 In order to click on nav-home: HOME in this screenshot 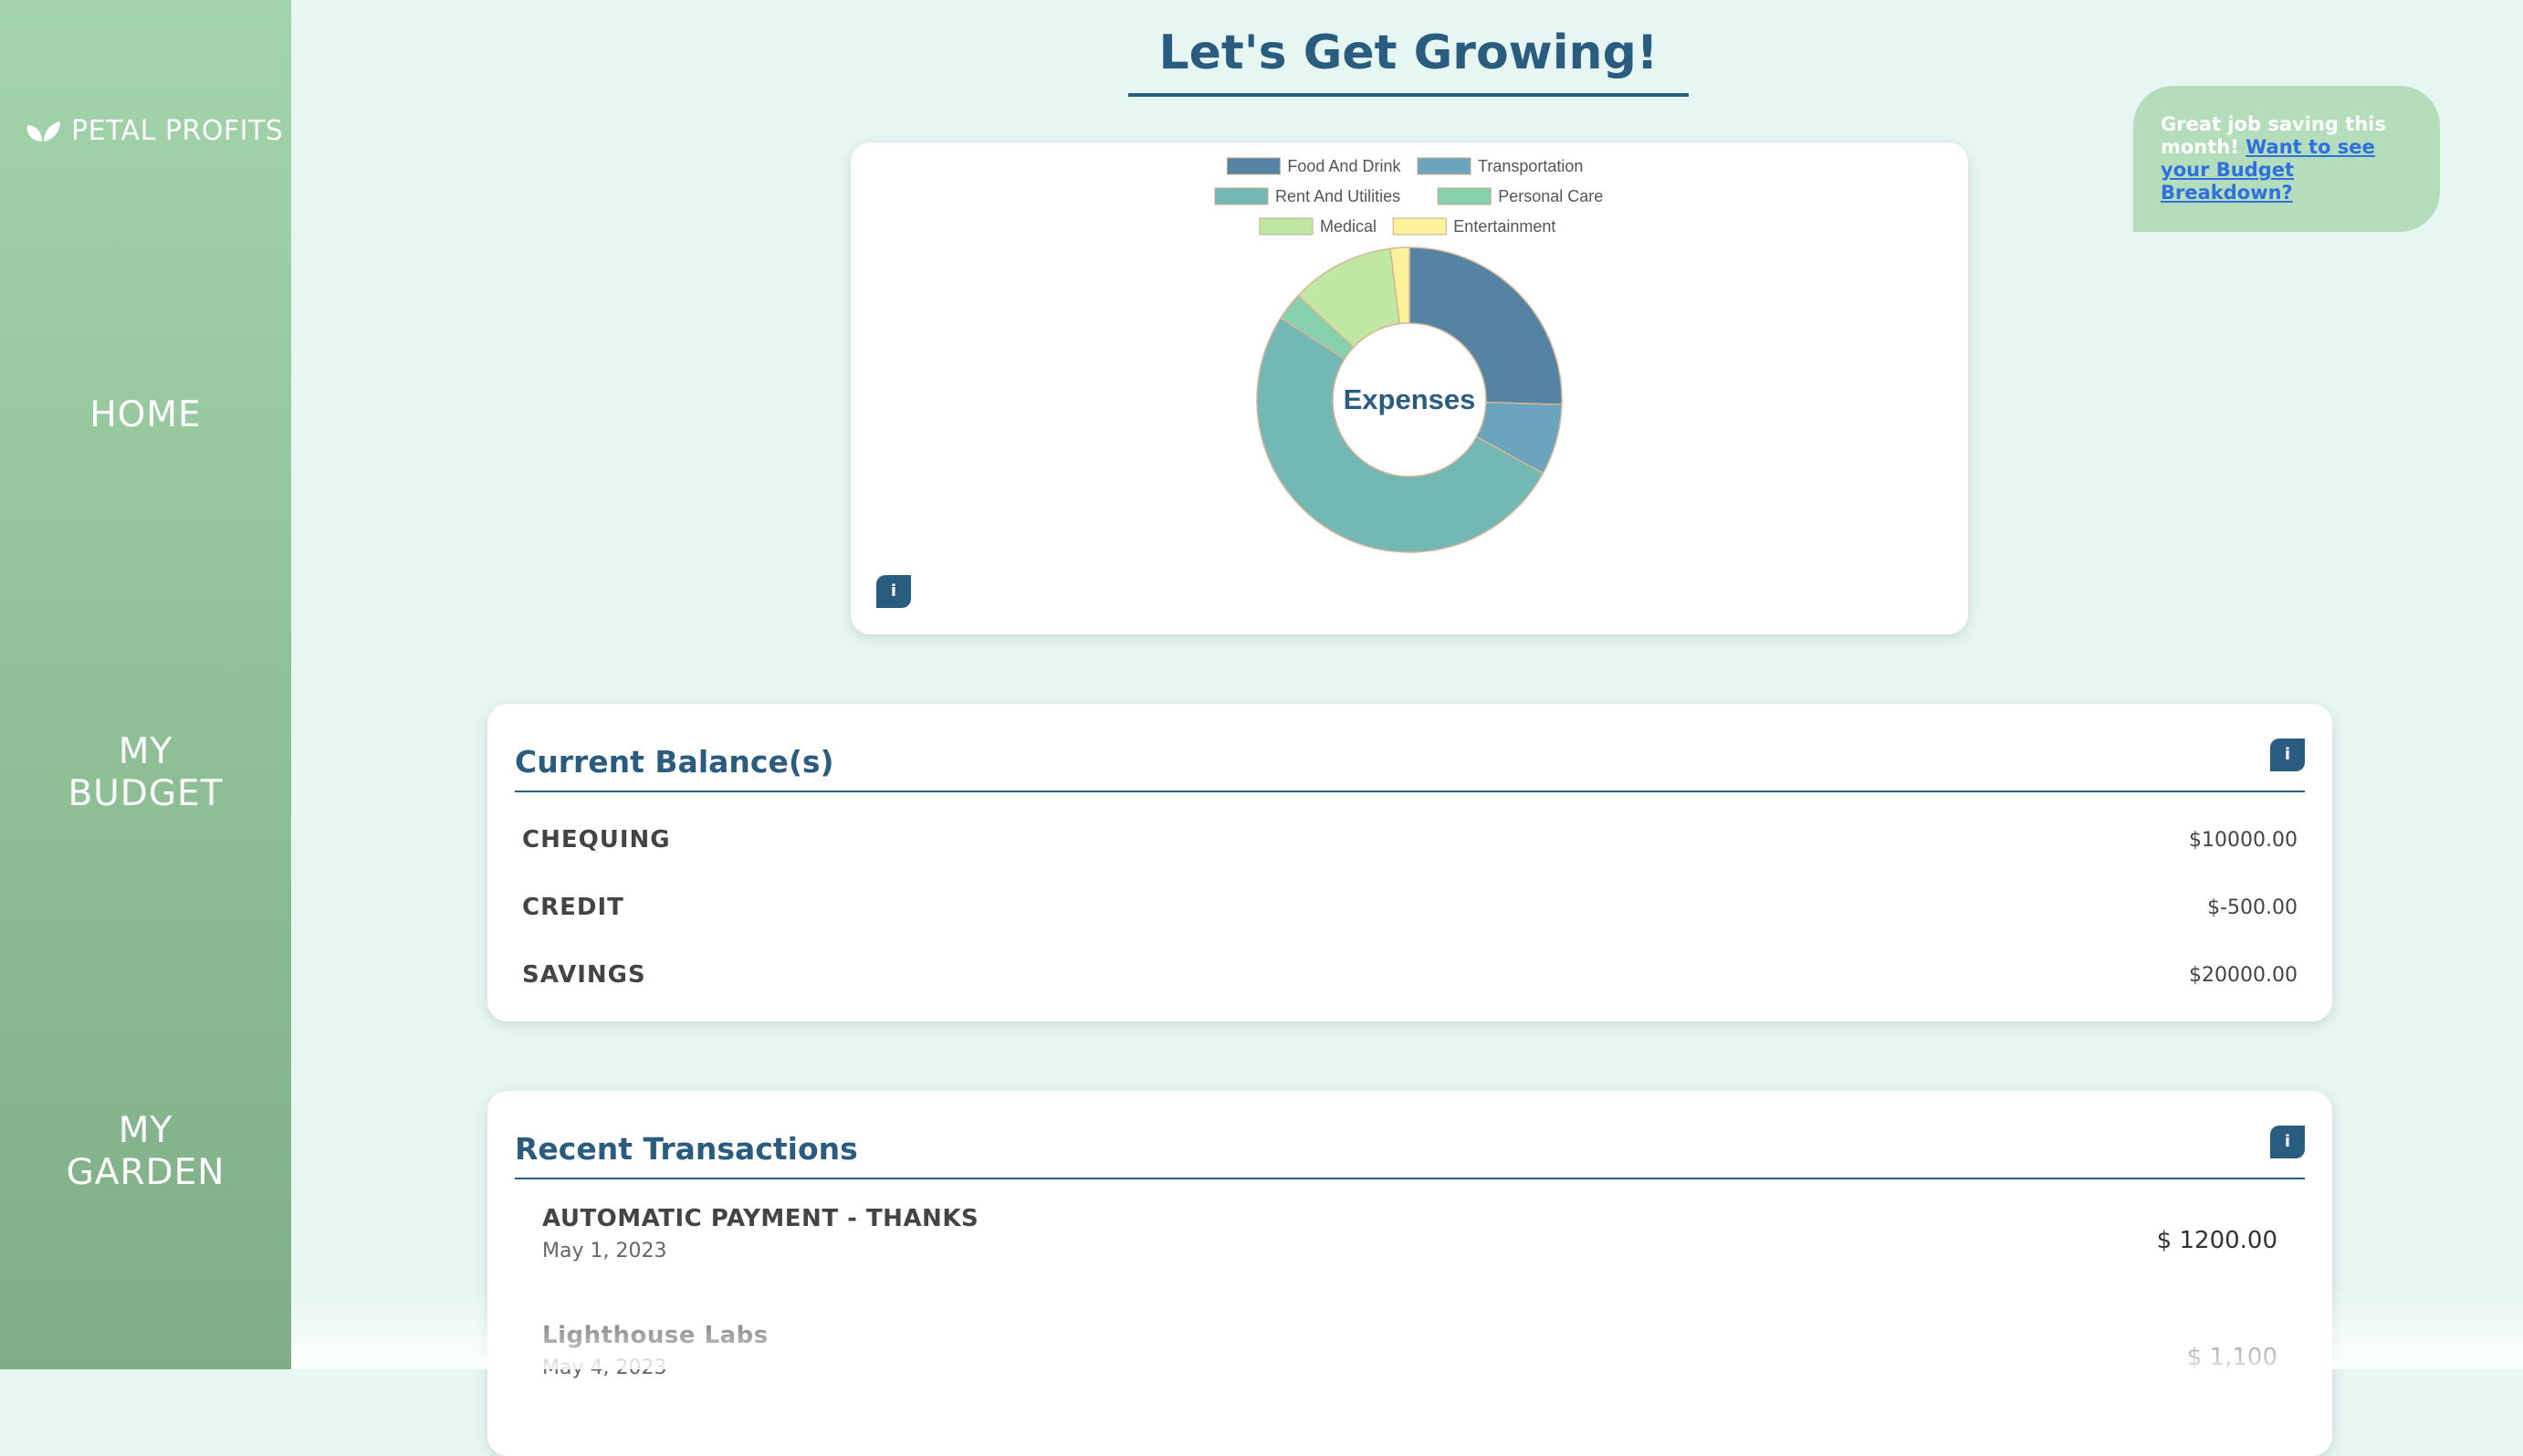, I will do `click(145, 415)`.